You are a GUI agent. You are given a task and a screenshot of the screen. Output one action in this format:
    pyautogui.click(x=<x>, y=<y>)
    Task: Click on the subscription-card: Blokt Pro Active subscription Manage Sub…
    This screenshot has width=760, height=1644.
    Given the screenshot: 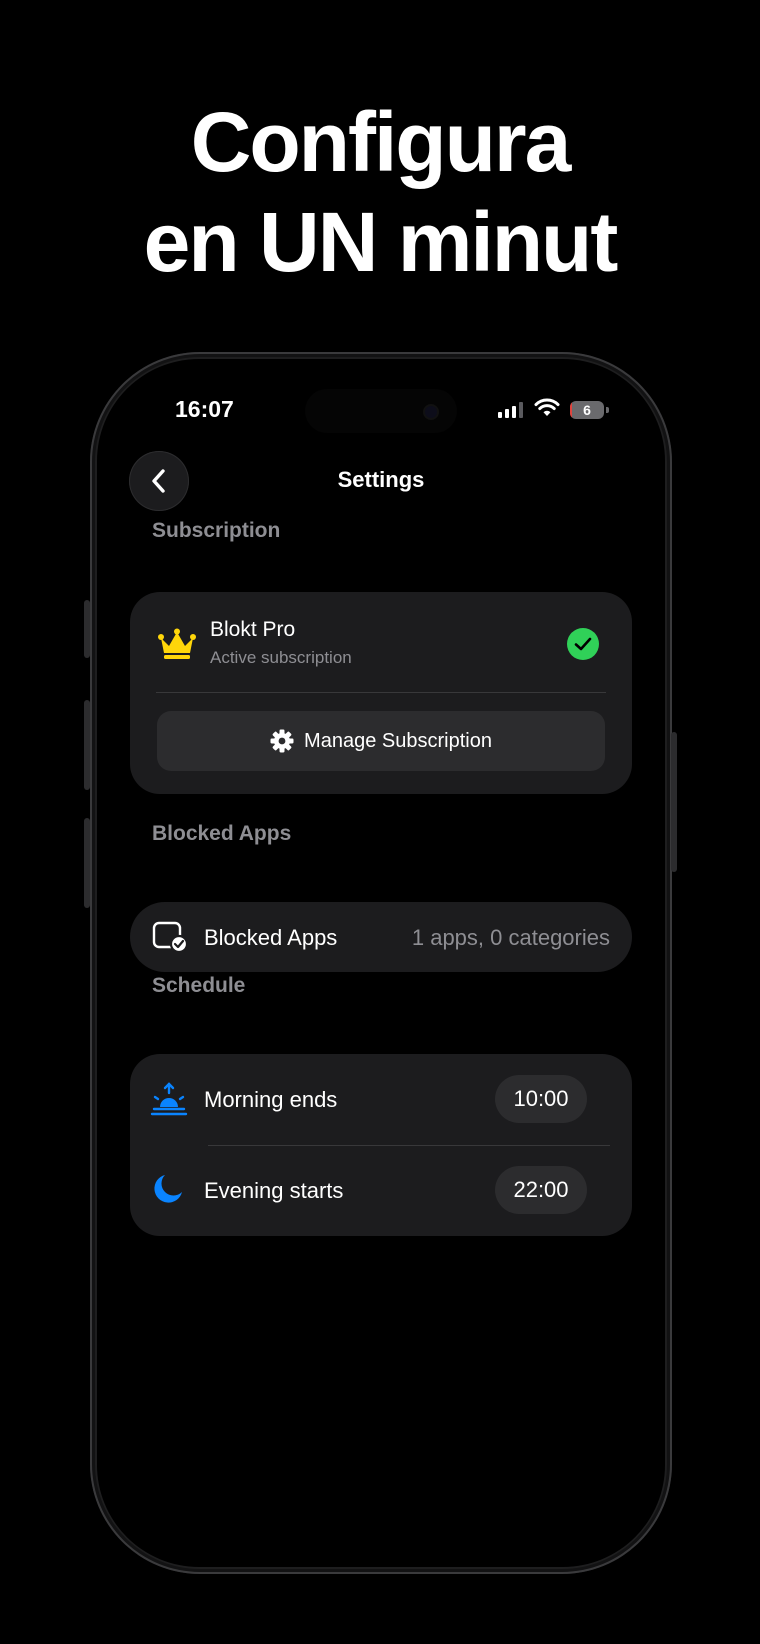 What is the action you would take?
    pyautogui.click(x=381, y=693)
    